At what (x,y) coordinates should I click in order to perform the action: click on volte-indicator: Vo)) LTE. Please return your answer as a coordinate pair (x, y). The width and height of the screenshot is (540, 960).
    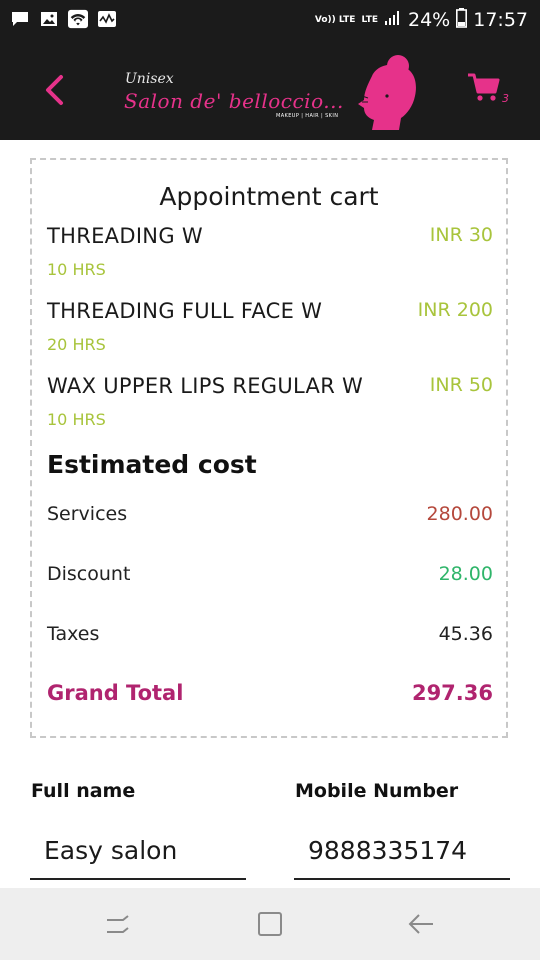
    Looking at the image, I should click on (335, 19).